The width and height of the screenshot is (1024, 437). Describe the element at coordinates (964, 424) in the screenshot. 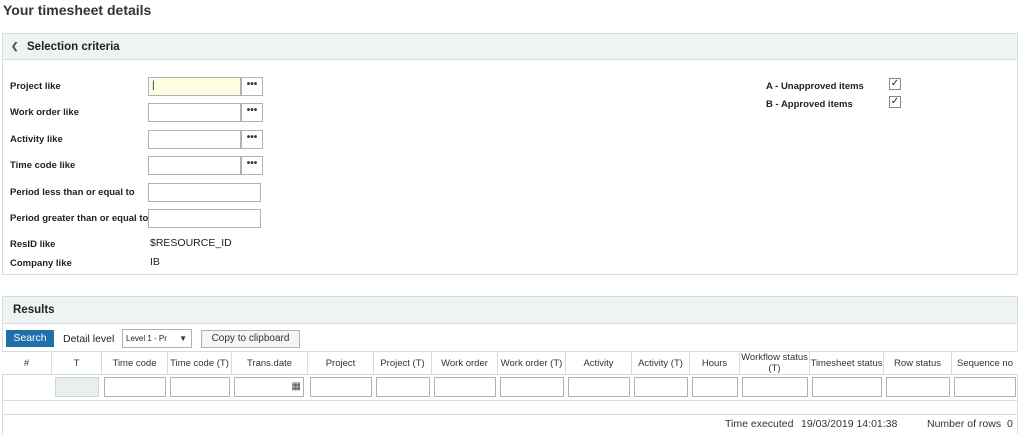

I see `number-of-rows-label: Number of rows` at that location.